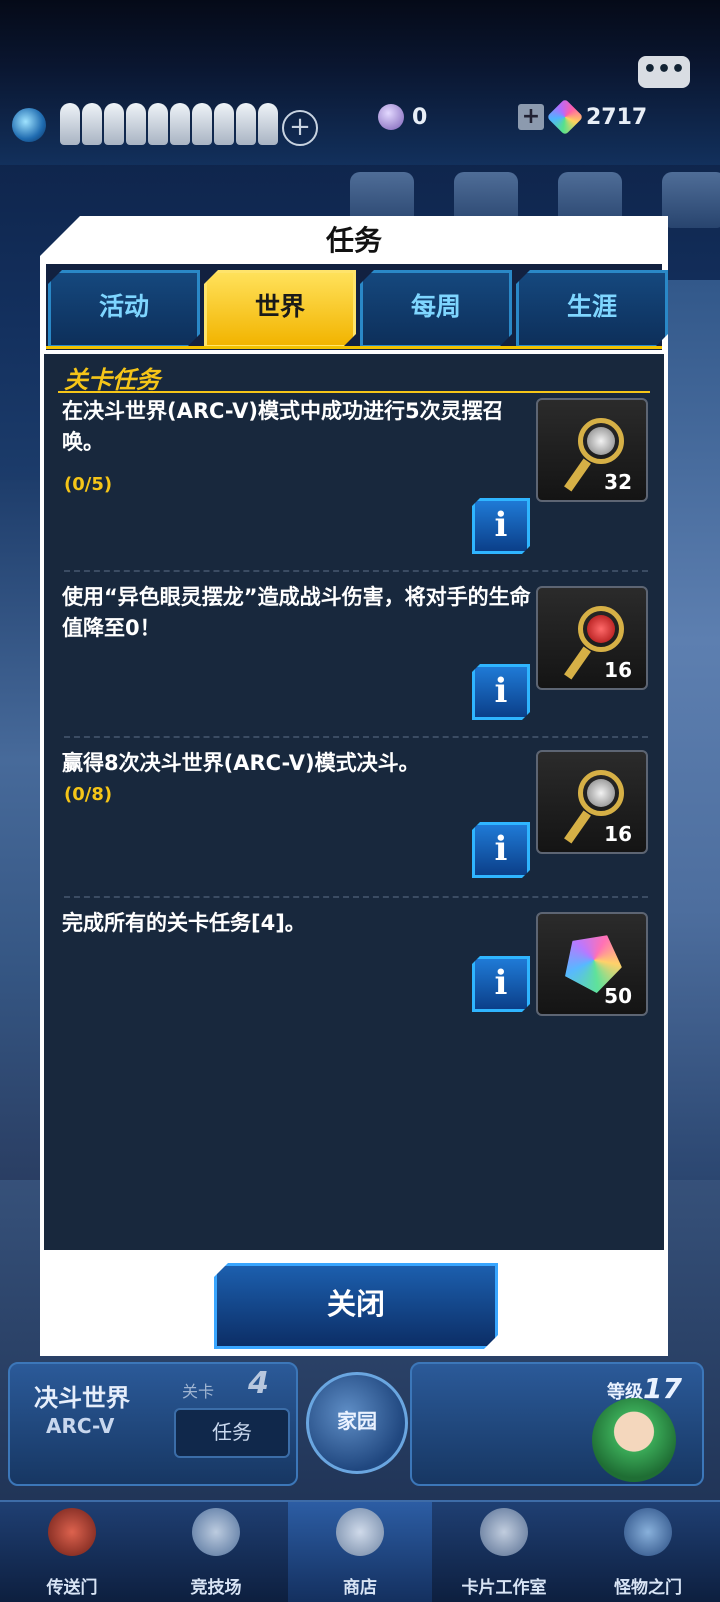 The height and width of the screenshot is (1602, 720). Describe the element at coordinates (618, 482) in the screenshot. I see `reward-count: 32` at that location.